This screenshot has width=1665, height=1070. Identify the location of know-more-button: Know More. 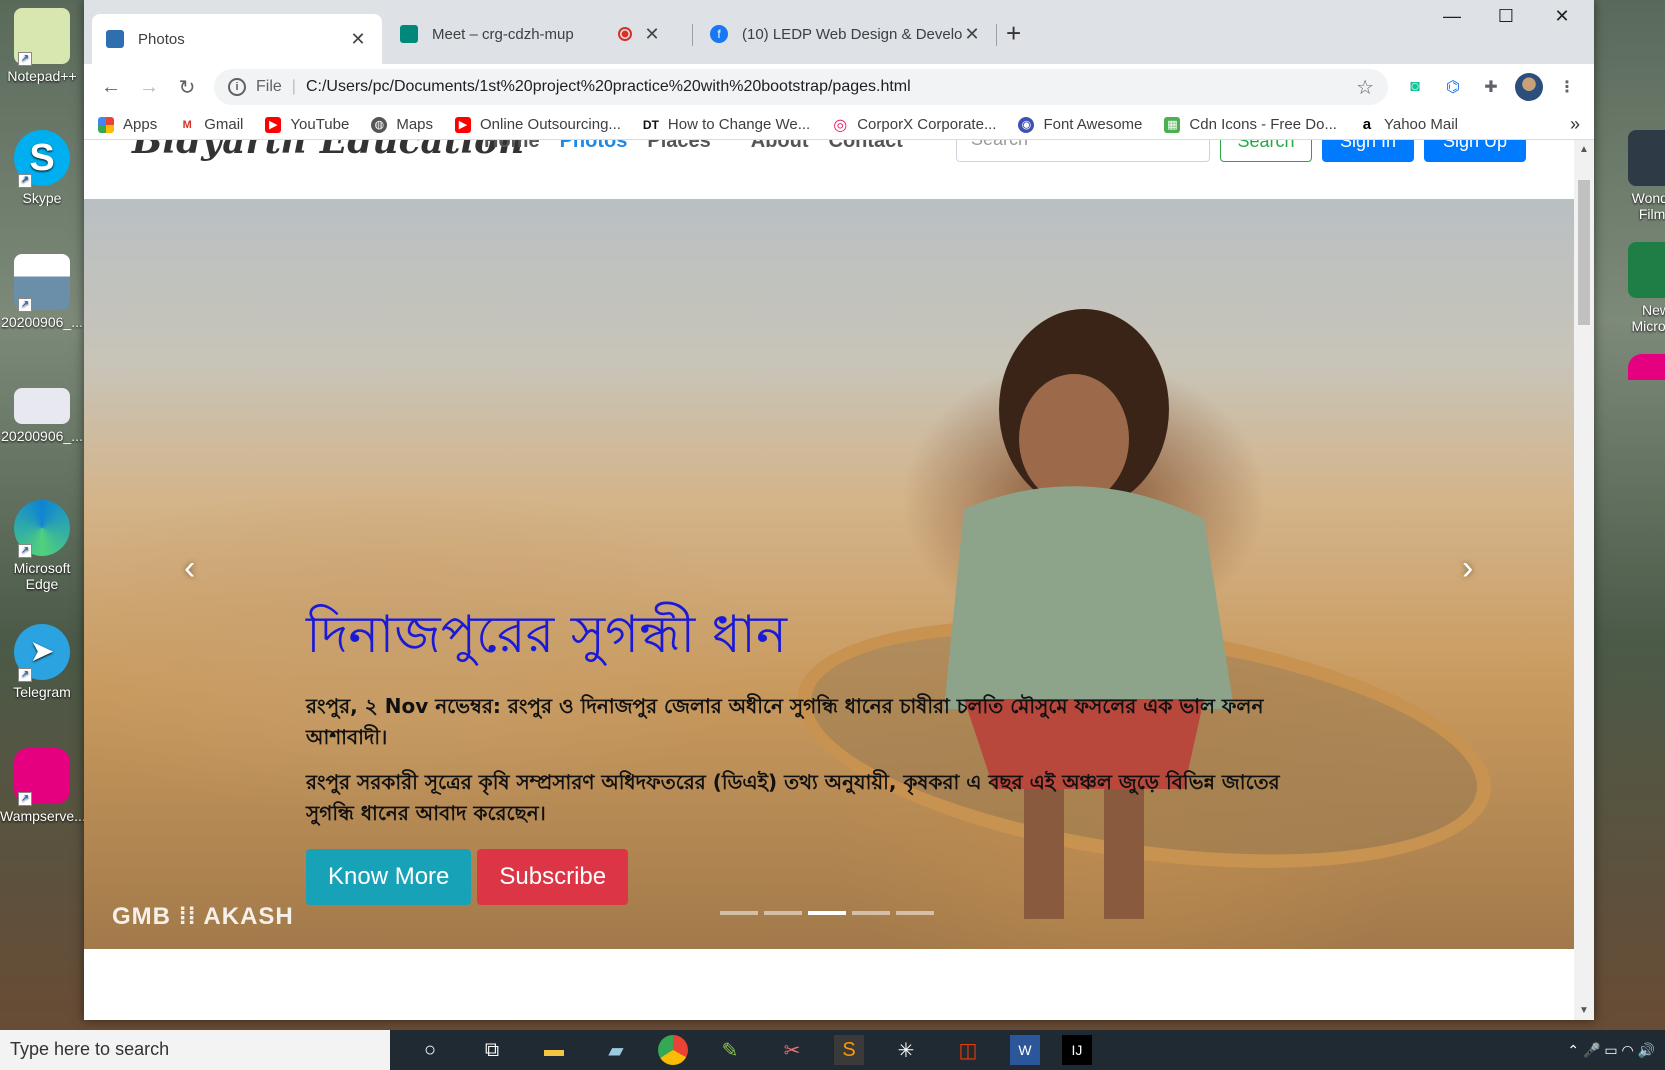
(389, 877).